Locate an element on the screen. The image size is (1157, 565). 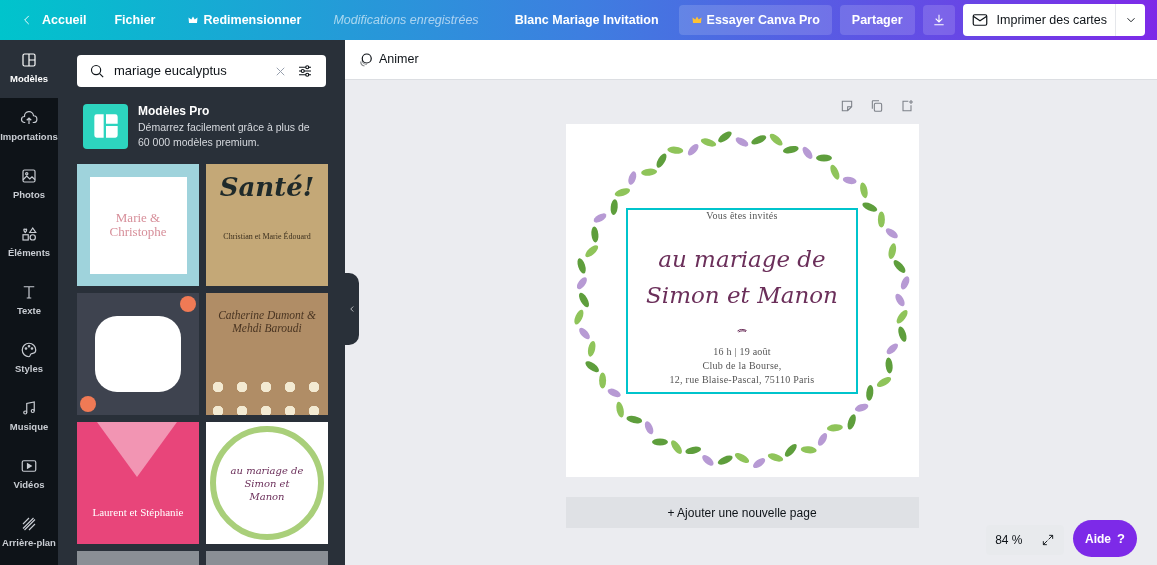
invitation-details: 12, rue Blaise-Pascal, 75110 Paris is located at coordinates (742, 379).